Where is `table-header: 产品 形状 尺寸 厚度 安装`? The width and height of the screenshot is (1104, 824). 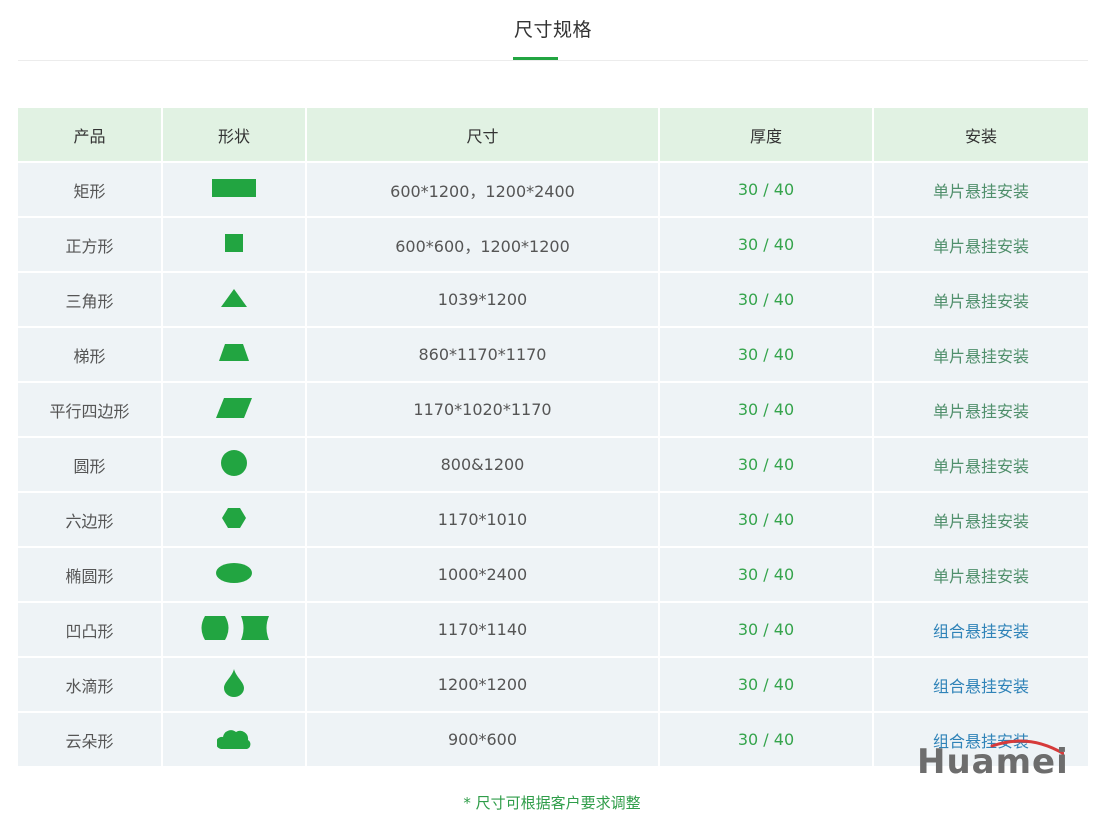 table-header: 产品 形状 尺寸 厚度 安装 is located at coordinates (553, 135).